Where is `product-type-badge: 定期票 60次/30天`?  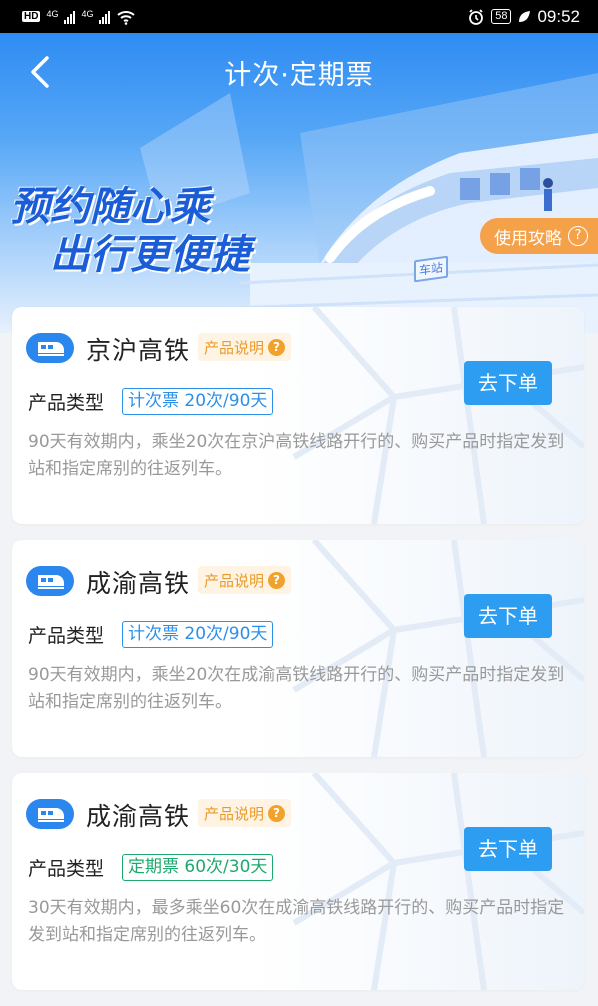 product-type-badge: 定期票 60次/30天 is located at coordinates (198, 867).